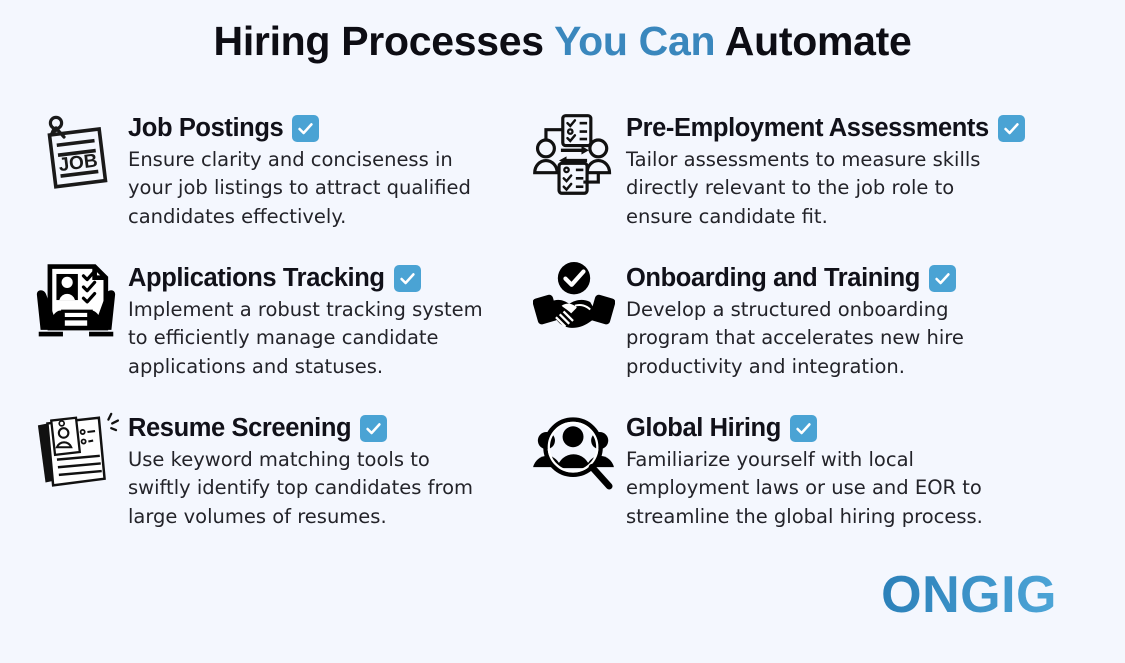 This screenshot has height=663, width=1125. I want to click on card-header: Pre-Employment Assessments, so click(825, 128).